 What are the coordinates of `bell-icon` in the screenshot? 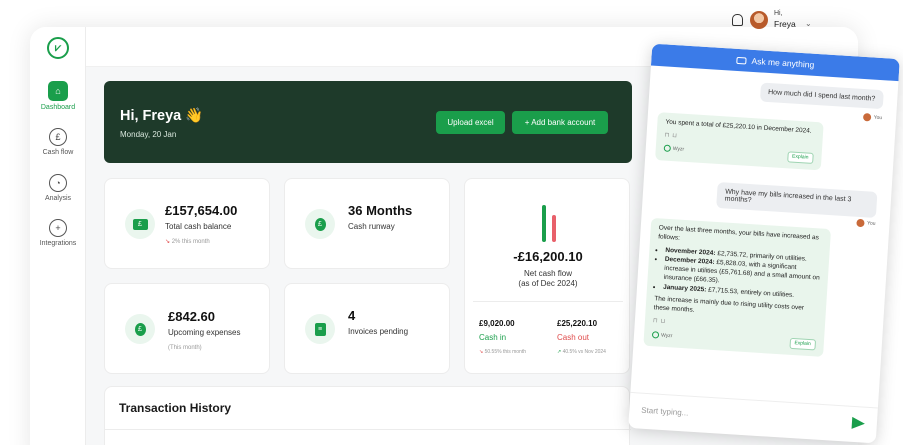 It's located at (737, 20).